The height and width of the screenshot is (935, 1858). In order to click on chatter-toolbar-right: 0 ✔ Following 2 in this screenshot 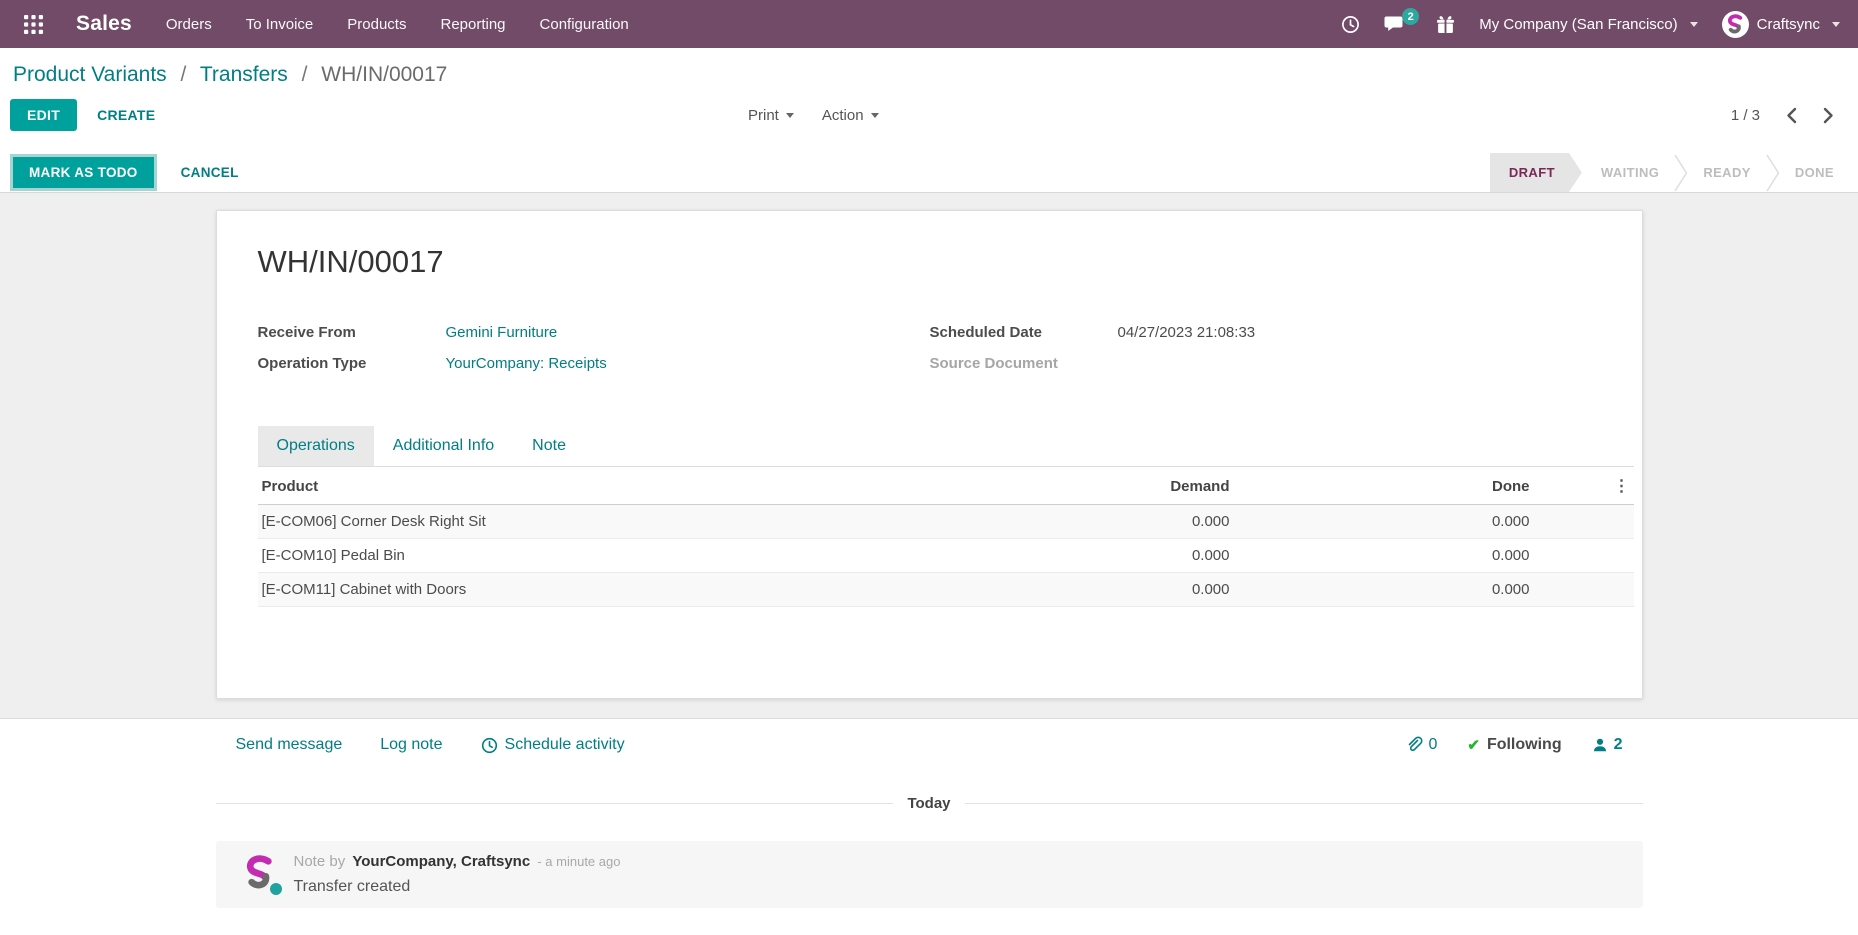, I will do `click(1514, 745)`.